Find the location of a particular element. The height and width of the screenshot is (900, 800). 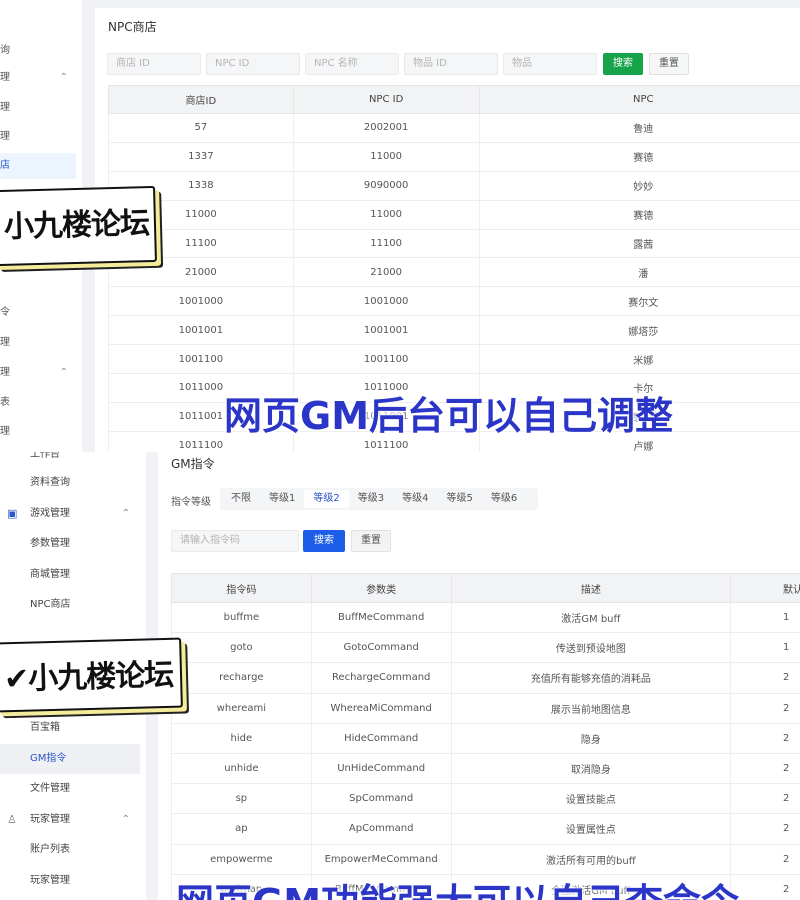

table-cell: empowerme is located at coordinates (241, 859).